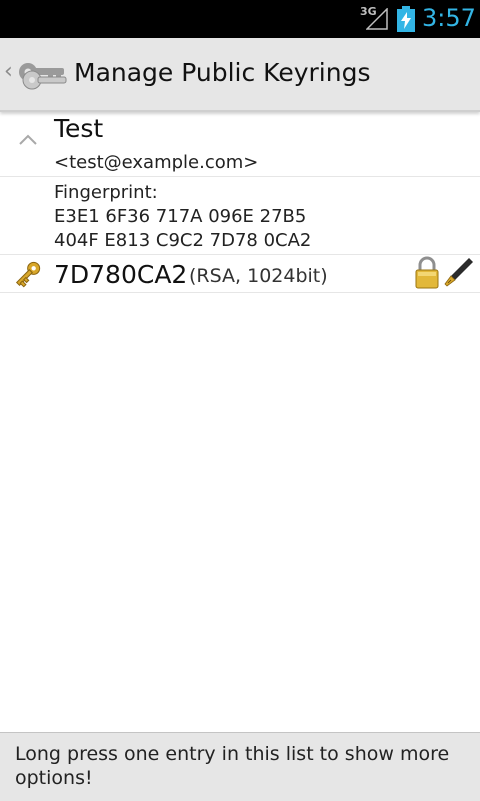 This screenshot has height=801, width=480. What do you see at coordinates (121, 274) in the screenshot?
I see `key-id: 7D780CA2` at bounding box center [121, 274].